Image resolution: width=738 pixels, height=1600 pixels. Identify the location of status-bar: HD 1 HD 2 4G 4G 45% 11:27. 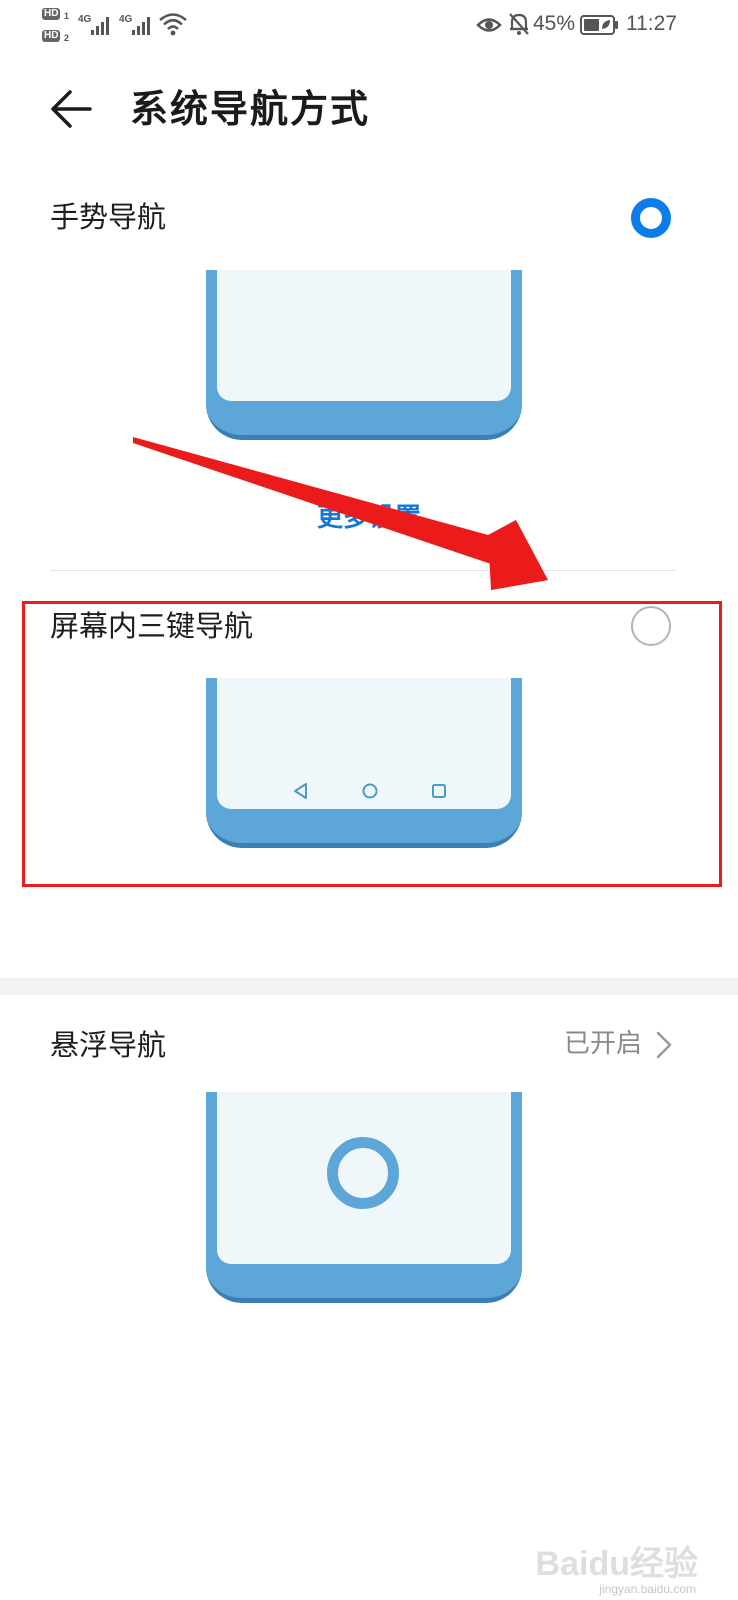
(369, 25).